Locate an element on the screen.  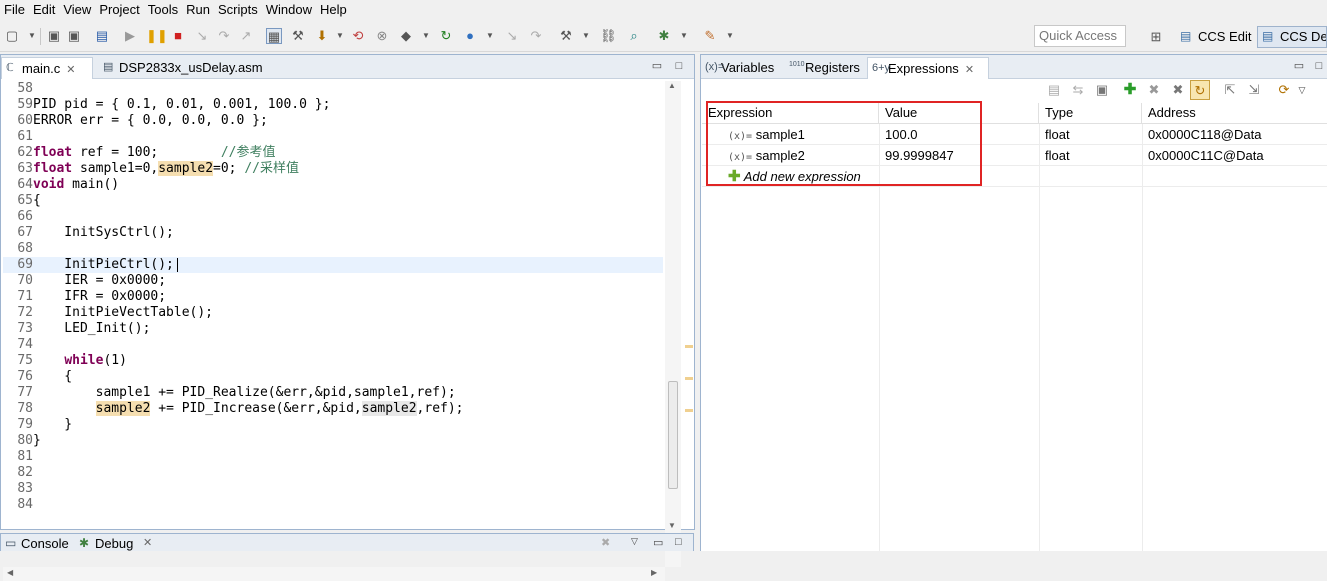
load-program-icon: ⬇ is located at coordinates (322, 36).